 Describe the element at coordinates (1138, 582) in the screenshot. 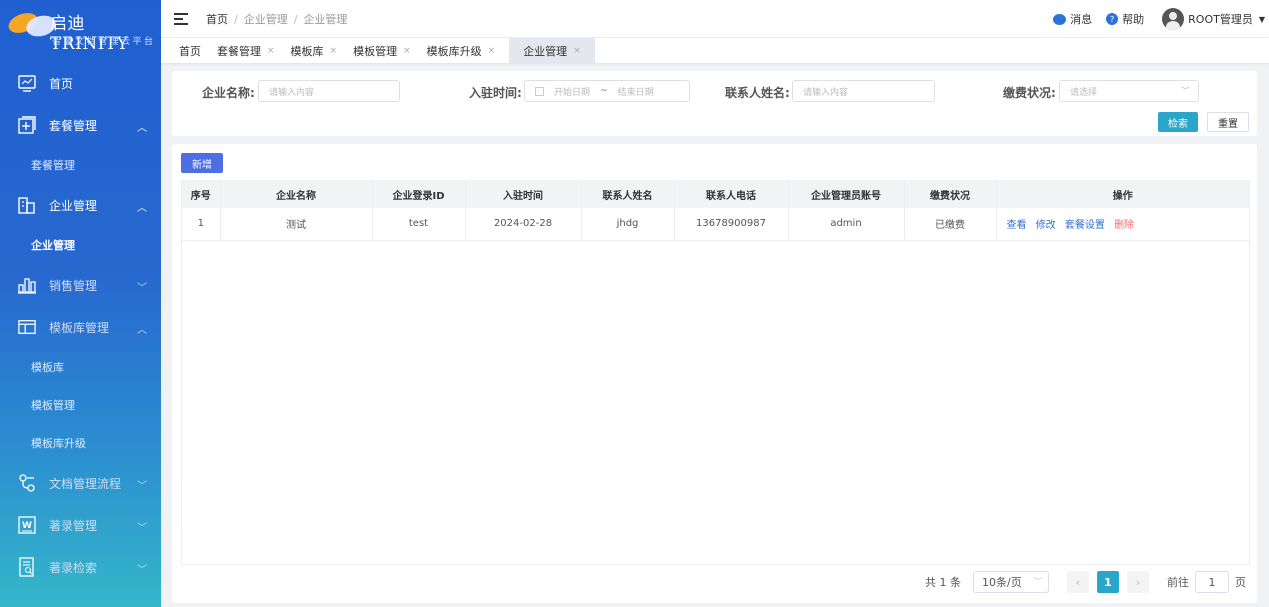

I see `next-page-button: ›` at that location.